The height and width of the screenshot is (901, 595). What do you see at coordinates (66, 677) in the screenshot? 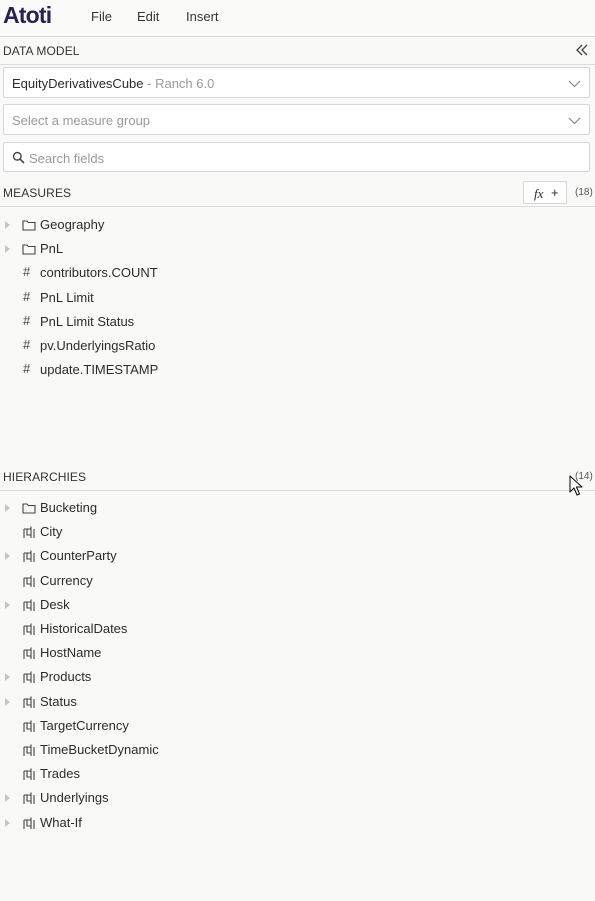
I see `hierarchy-label: Products` at bounding box center [66, 677].